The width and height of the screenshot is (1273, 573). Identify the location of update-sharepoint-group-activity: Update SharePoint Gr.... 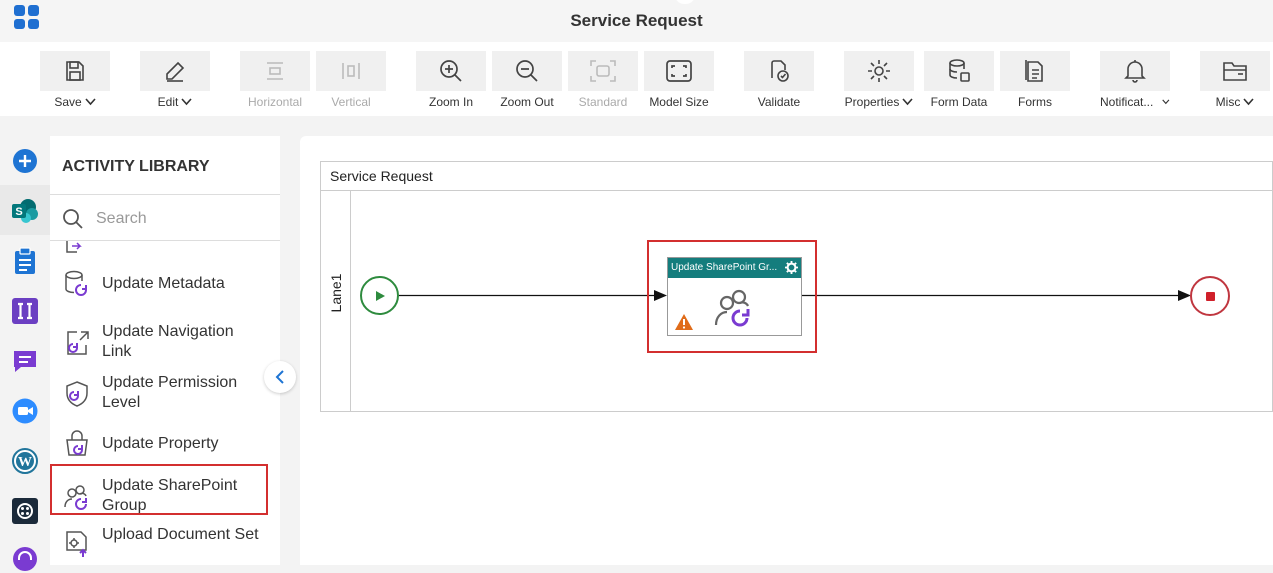
(734, 296).